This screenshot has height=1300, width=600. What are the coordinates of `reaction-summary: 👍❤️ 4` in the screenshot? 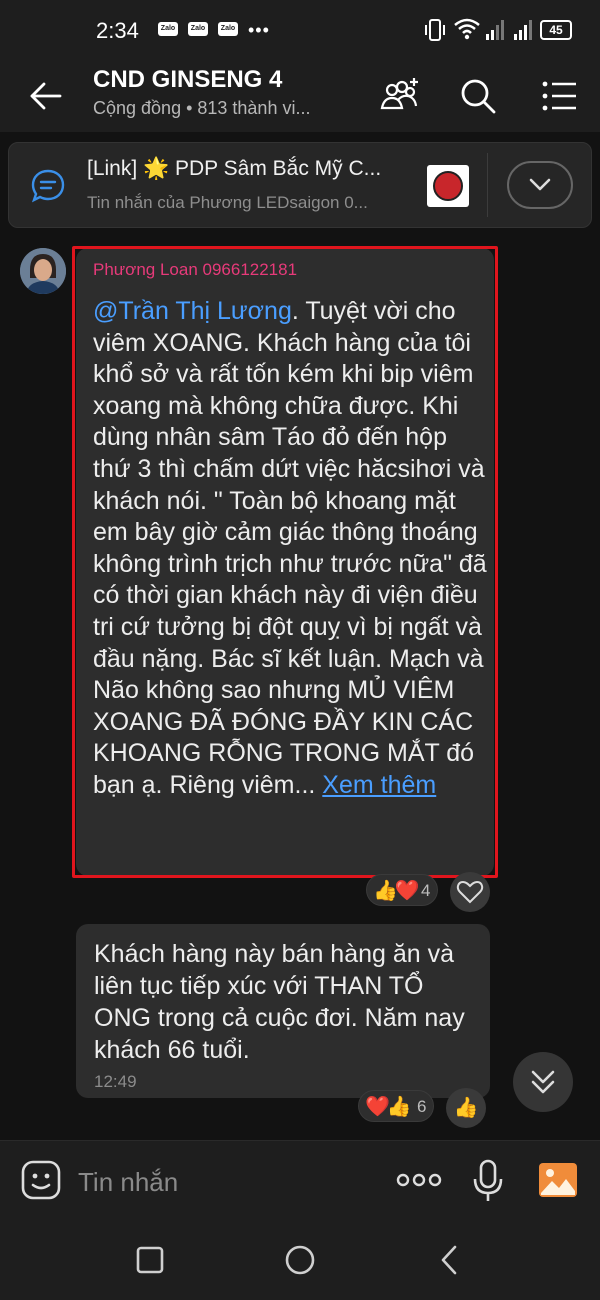 It's located at (402, 890).